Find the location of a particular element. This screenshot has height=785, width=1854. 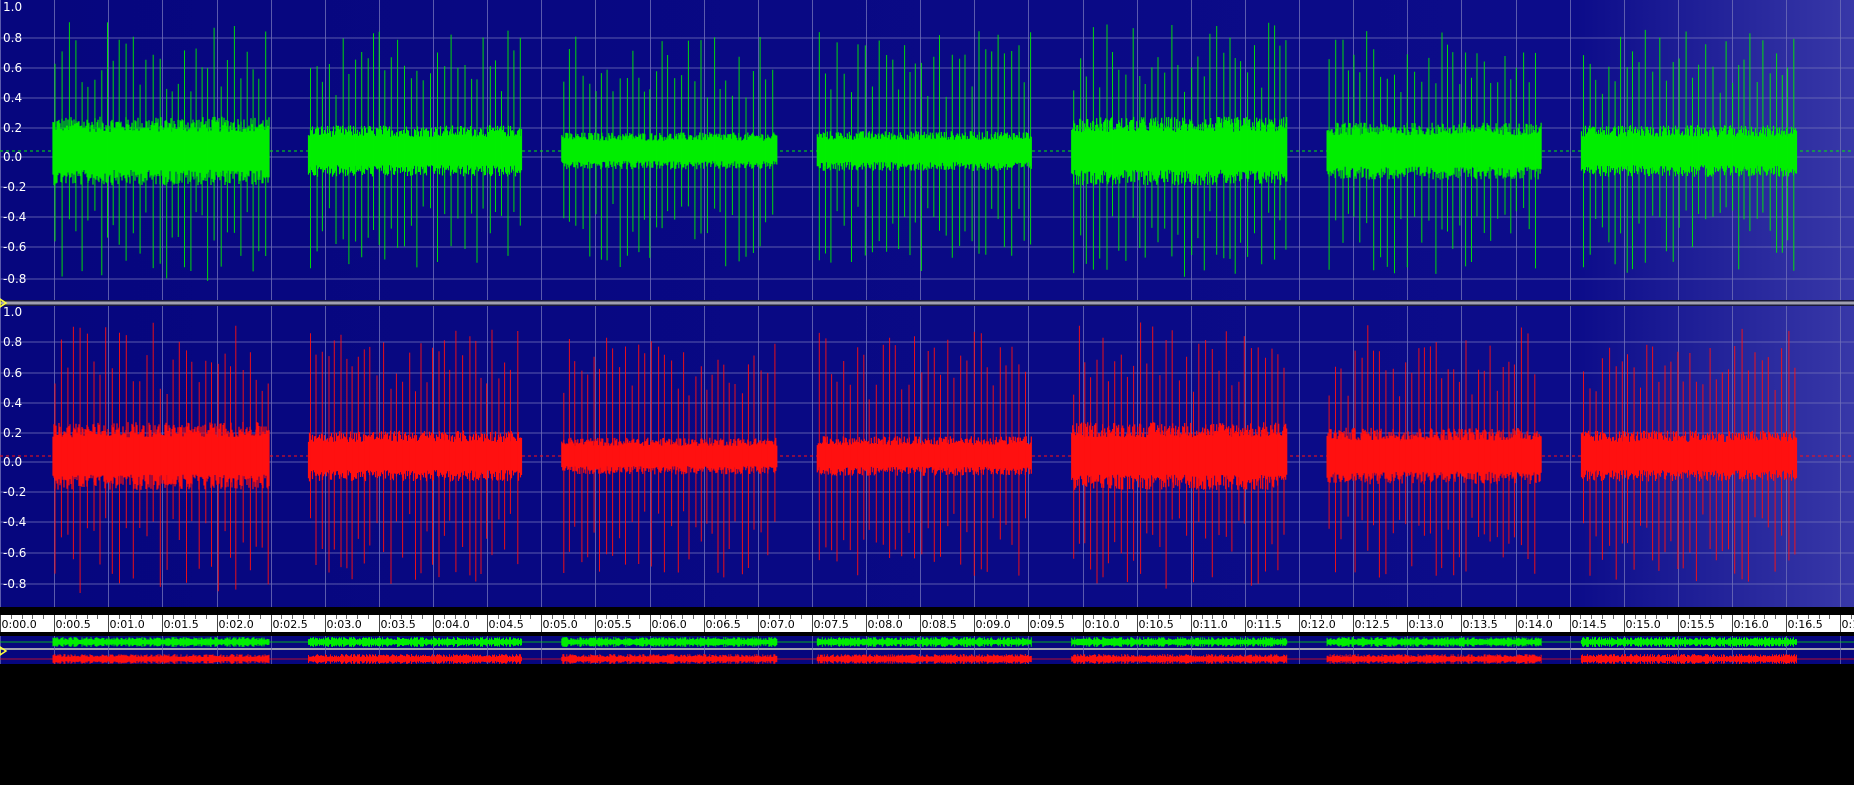

time-label: 0:04.0 is located at coordinates (452, 624).